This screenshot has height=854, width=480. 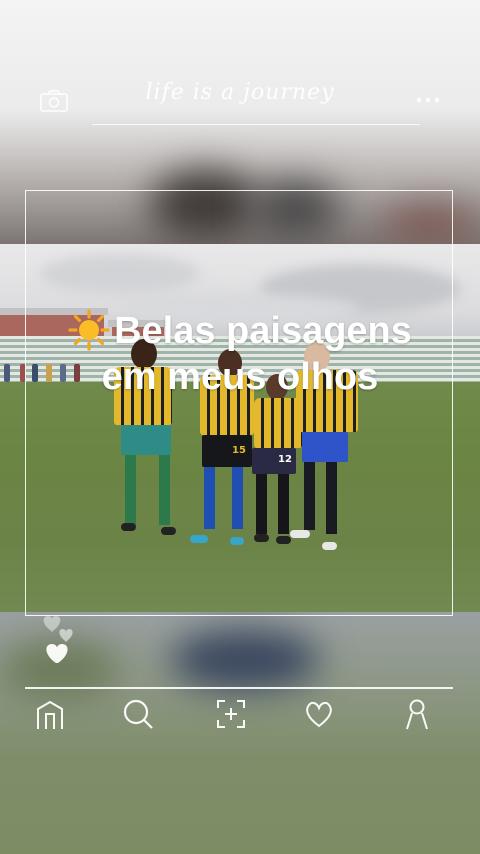 What do you see at coordinates (319, 714) in the screenshot?
I see `heart-icon` at bounding box center [319, 714].